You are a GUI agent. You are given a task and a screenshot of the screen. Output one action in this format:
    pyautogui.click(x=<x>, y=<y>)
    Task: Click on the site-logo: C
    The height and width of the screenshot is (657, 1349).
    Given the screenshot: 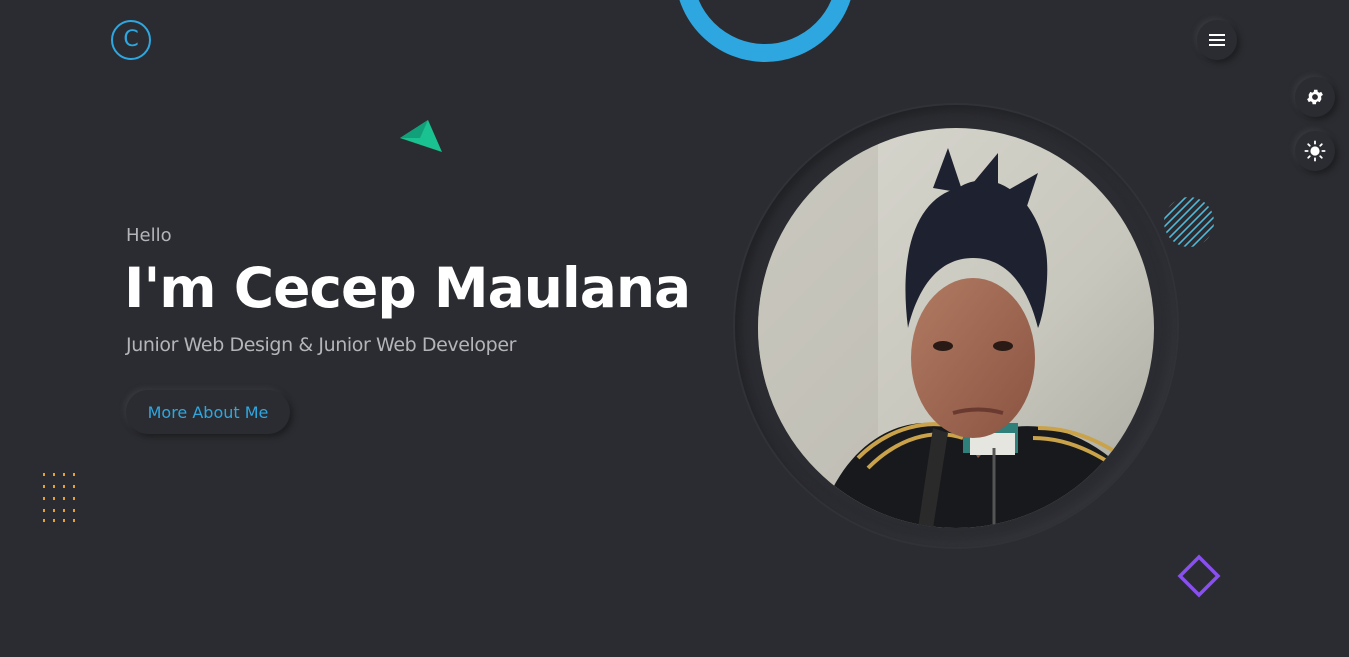 What is the action you would take?
    pyautogui.click(x=131, y=40)
    